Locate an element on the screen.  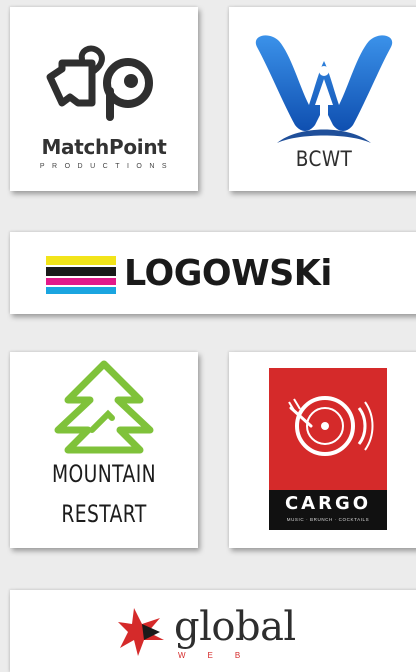
global-subtitle: WEB is located at coordinates (220, 655).